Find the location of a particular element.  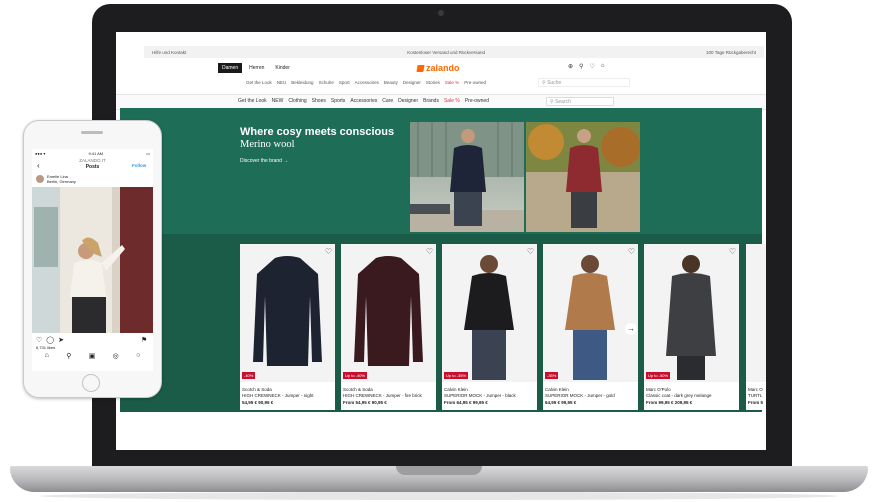

avatar is located at coordinates (40, 179).